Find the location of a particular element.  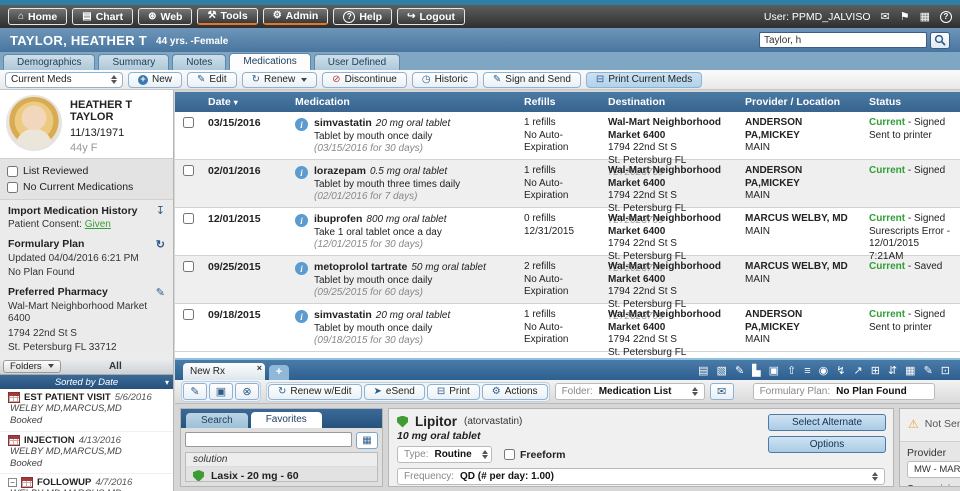

print-rx-button: ⊟ Print is located at coordinates (453, 391).